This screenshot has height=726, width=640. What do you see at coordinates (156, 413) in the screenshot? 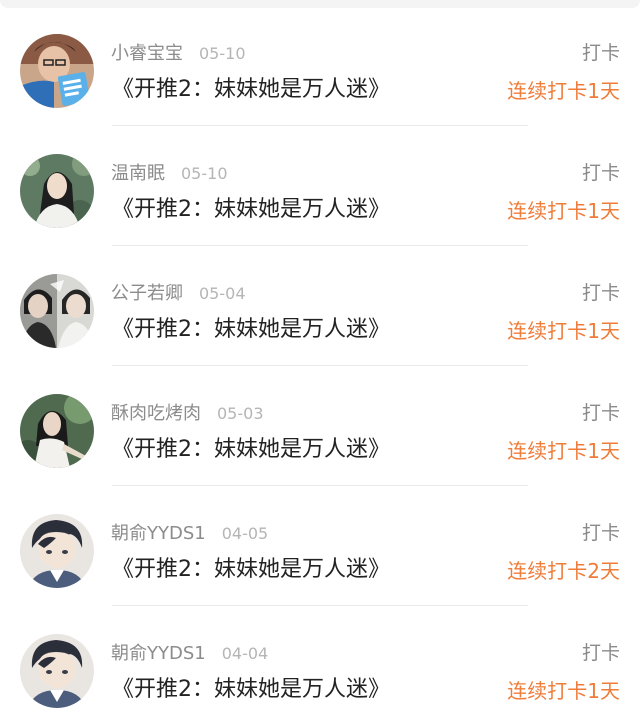
I see `username: 酥肉吃烤肉` at bounding box center [156, 413].